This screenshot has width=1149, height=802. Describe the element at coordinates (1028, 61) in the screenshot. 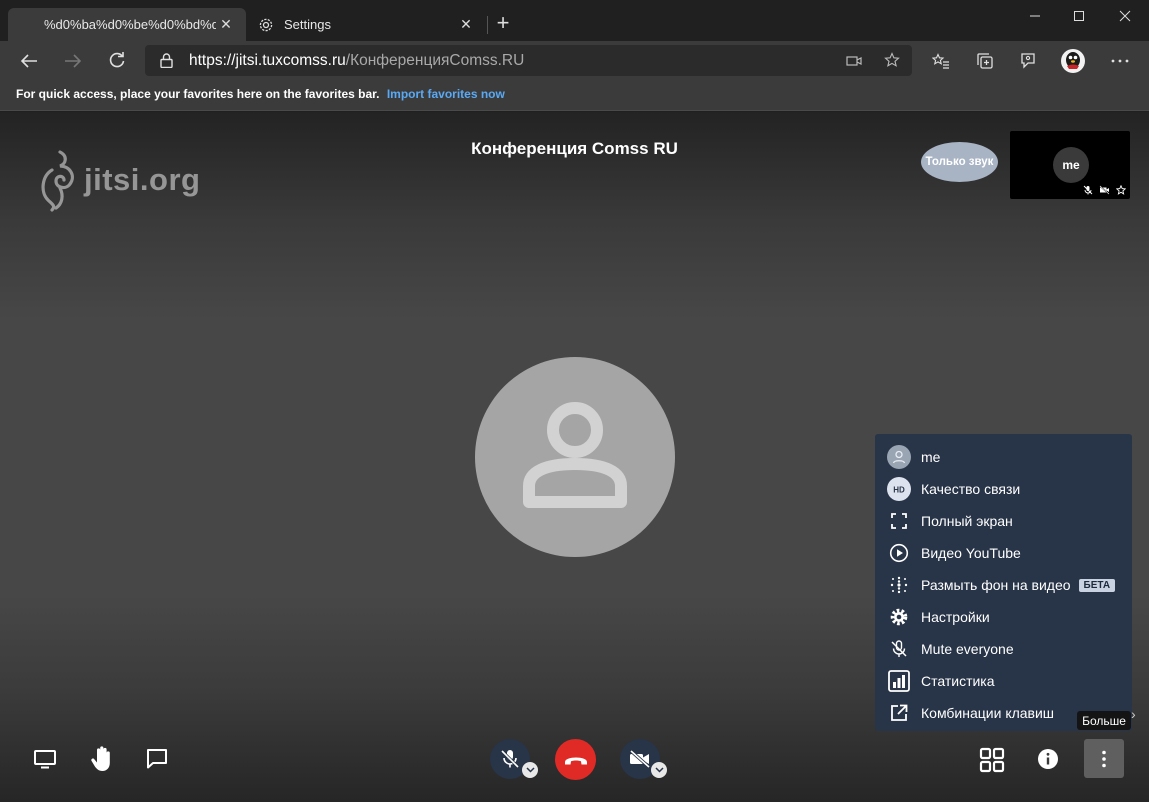

I see `feedback-icon` at that location.